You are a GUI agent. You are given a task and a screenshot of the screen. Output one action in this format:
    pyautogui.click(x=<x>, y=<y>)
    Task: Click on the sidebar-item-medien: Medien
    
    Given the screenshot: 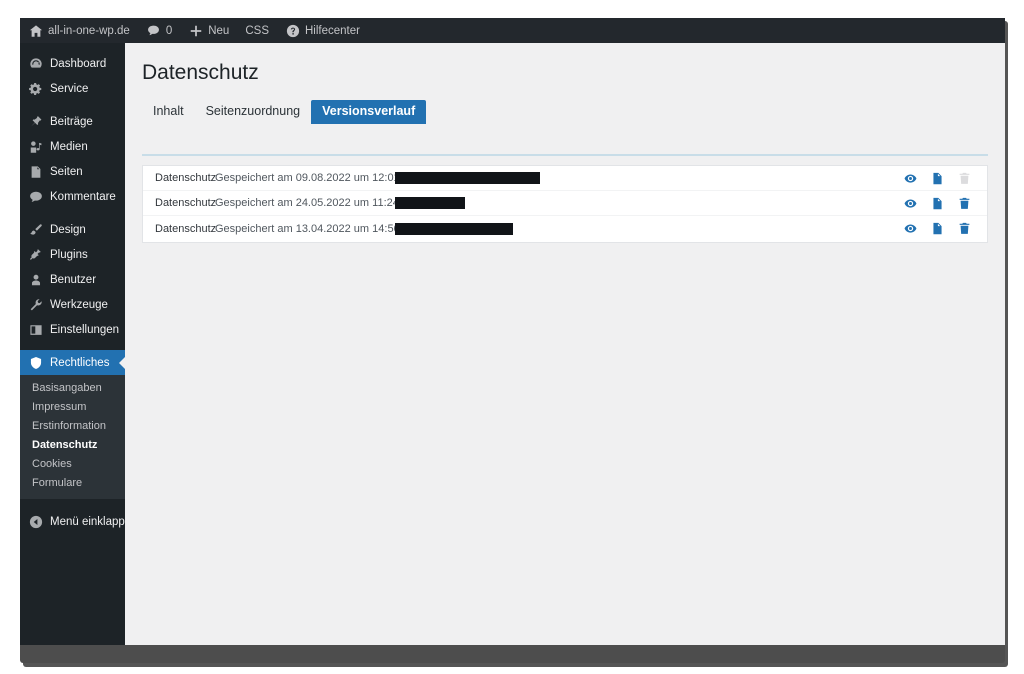 What is the action you would take?
    pyautogui.click(x=72, y=146)
    